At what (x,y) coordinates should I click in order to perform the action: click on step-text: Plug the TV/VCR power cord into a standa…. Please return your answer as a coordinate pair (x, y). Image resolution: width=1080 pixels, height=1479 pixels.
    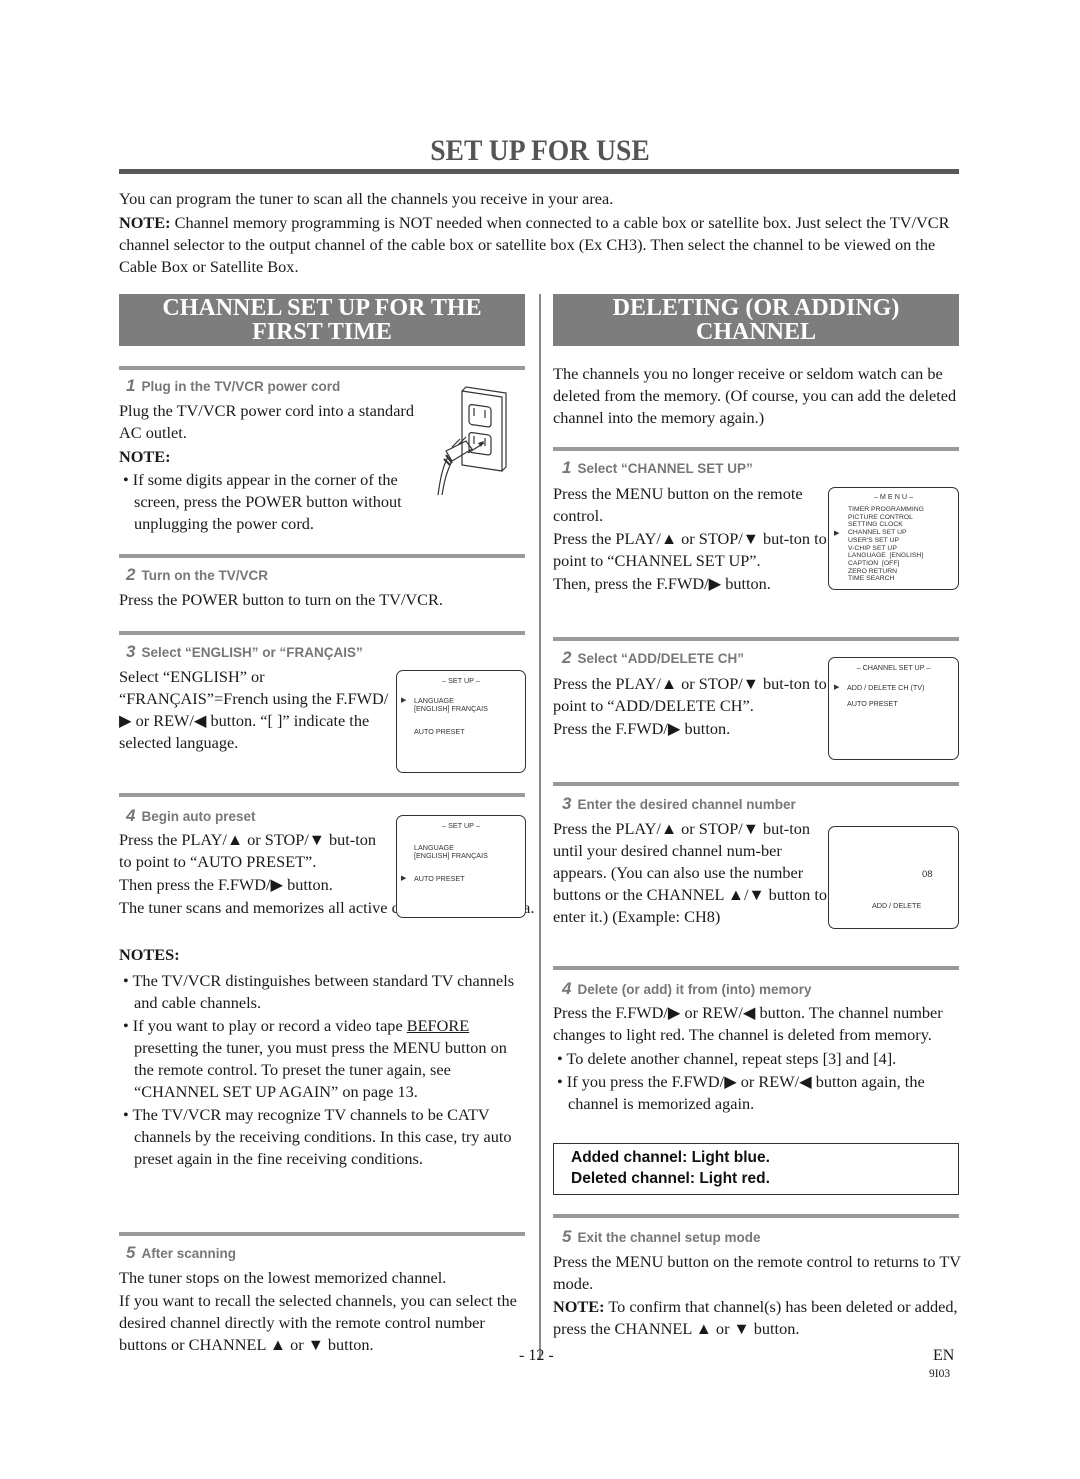
    Looking at the image, I should click on (266, 421).